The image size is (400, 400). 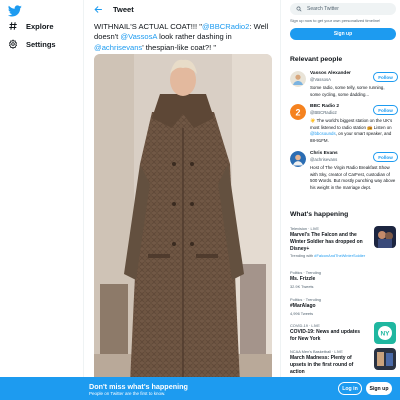 I want to click on hashtag-icon, so click(x=13, y=26).